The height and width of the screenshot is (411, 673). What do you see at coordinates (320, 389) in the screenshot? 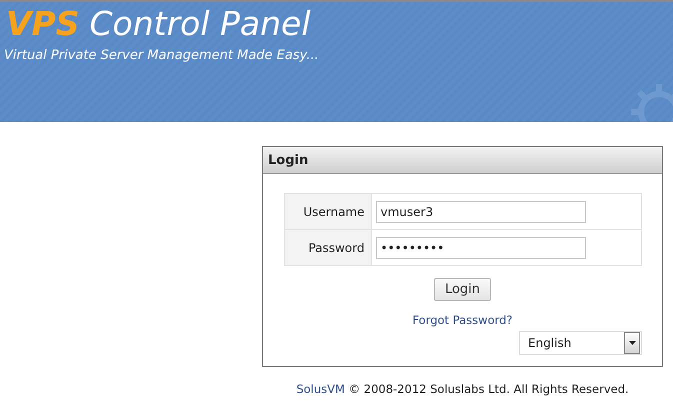
I see `solusvm-link: SolusVM` at bounding box center [320, 389].